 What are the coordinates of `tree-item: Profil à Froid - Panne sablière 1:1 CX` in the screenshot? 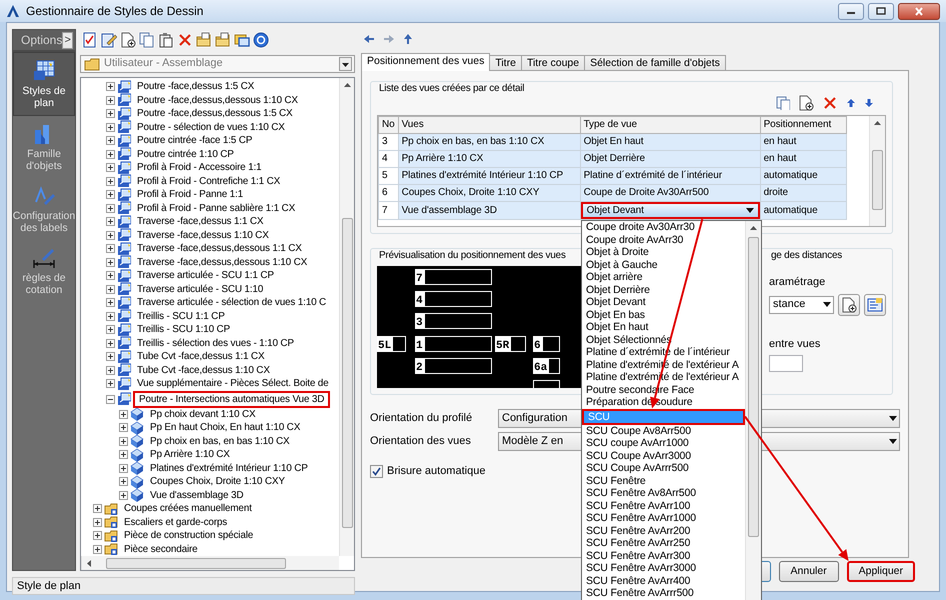 It's located at (216, 208).